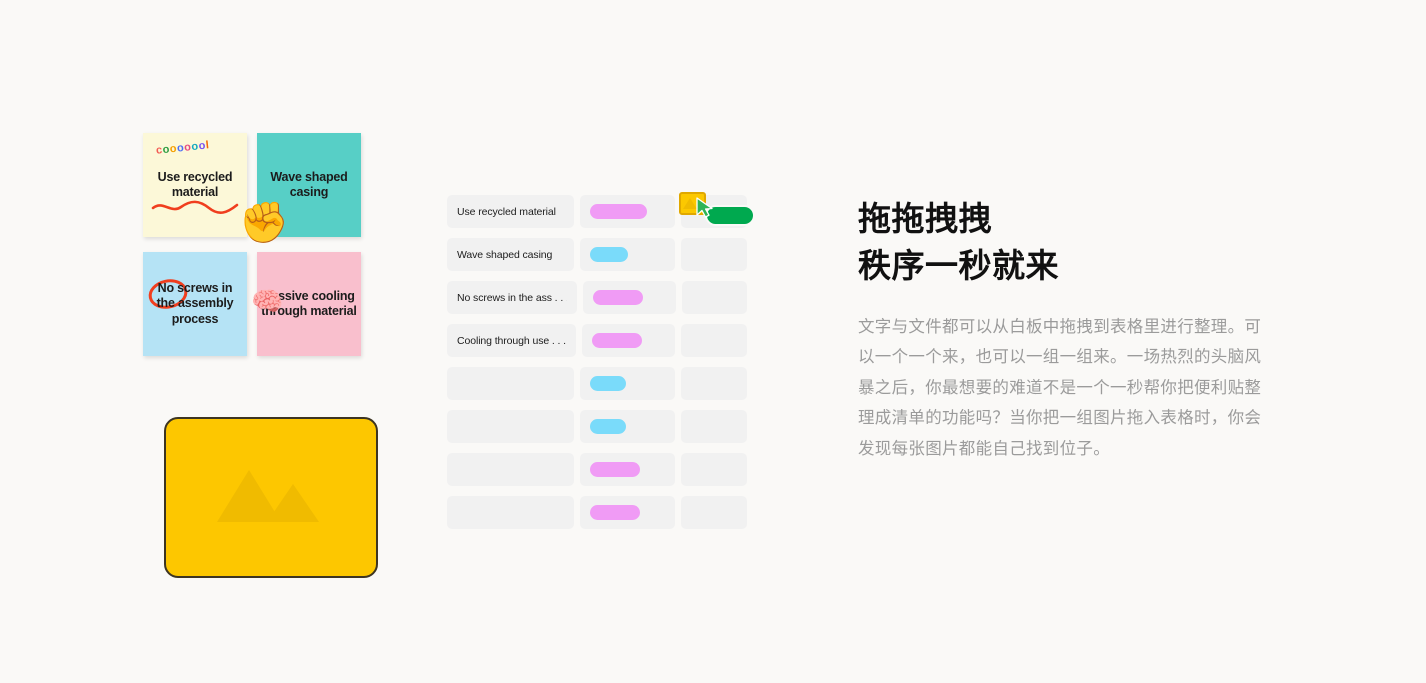  I want to click on mountain-image-placeholder-icon, so click(268, 495).